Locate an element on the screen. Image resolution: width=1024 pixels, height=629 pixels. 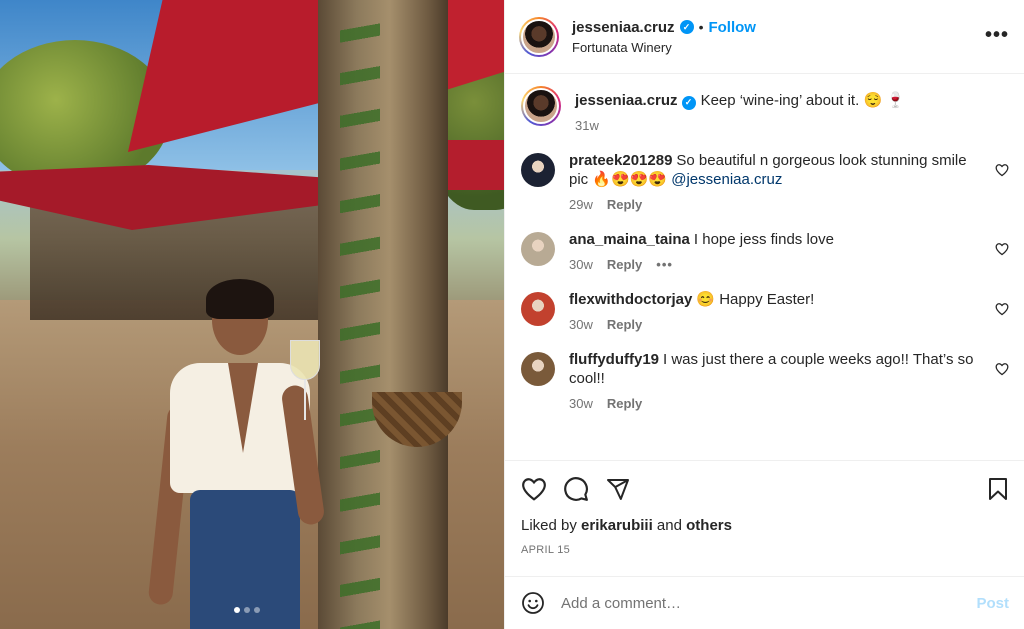
likes-summary: Liked by erikarubiii and others is located at coordinates (765, 525).